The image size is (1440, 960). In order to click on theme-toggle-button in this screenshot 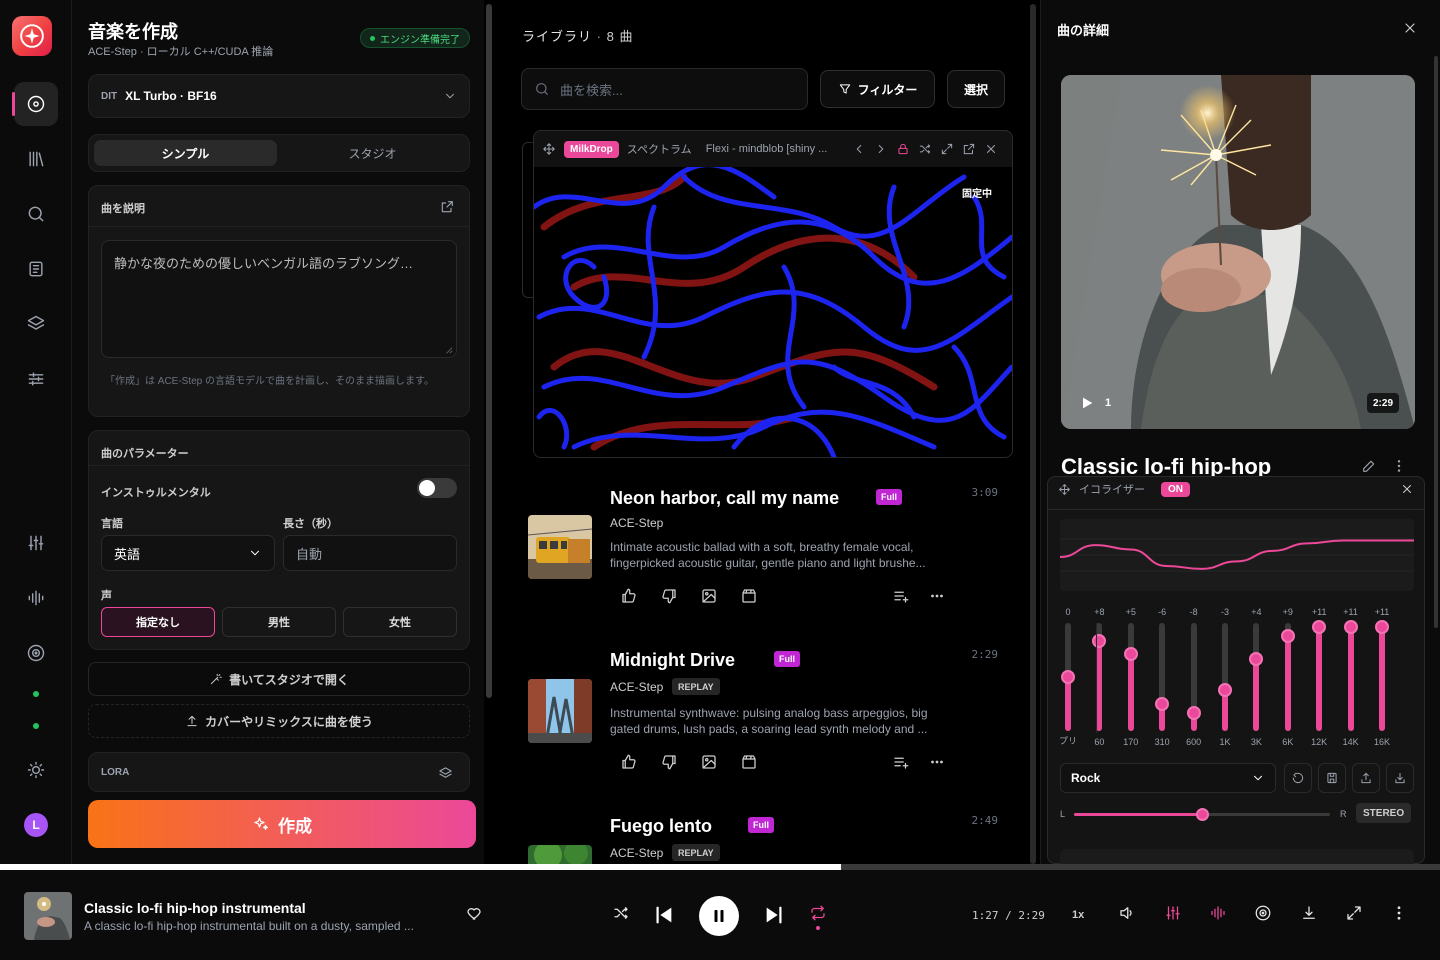, I will do `click(36, 770)`.